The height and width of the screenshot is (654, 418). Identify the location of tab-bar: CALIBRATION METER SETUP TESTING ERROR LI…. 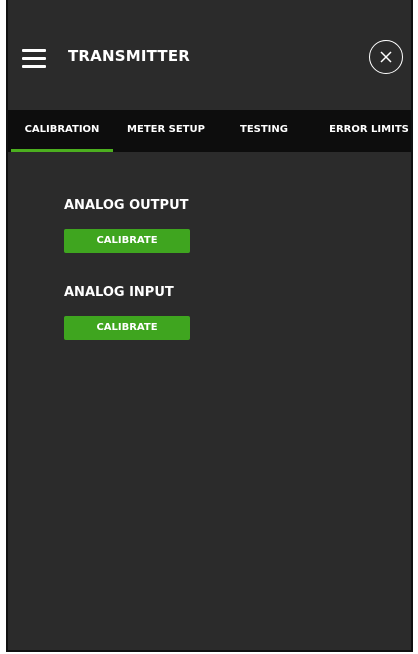
(209, 131).